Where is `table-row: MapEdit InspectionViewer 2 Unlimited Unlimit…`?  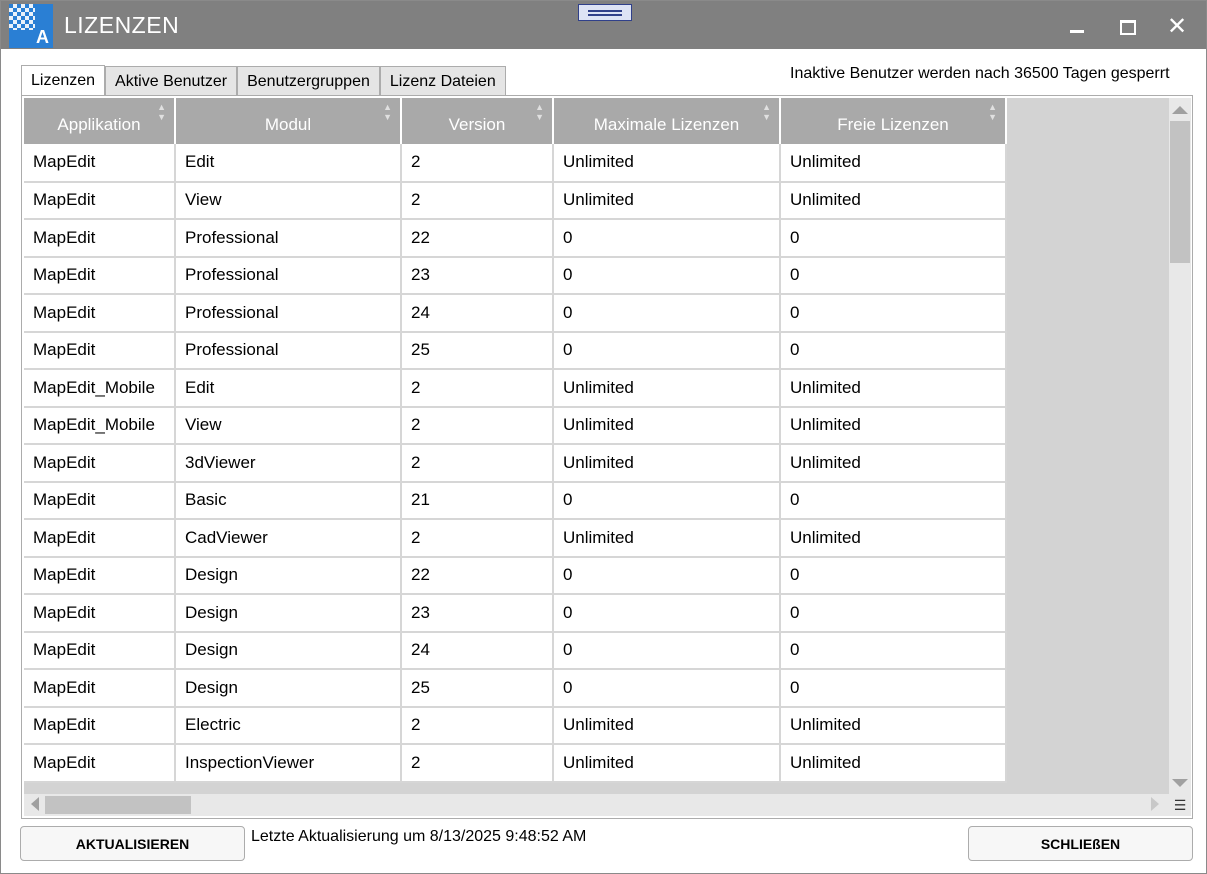
table-row: MapEdit InspectionViewer 2 Unlimited Unlimit… is located at coordinates (515, 763).